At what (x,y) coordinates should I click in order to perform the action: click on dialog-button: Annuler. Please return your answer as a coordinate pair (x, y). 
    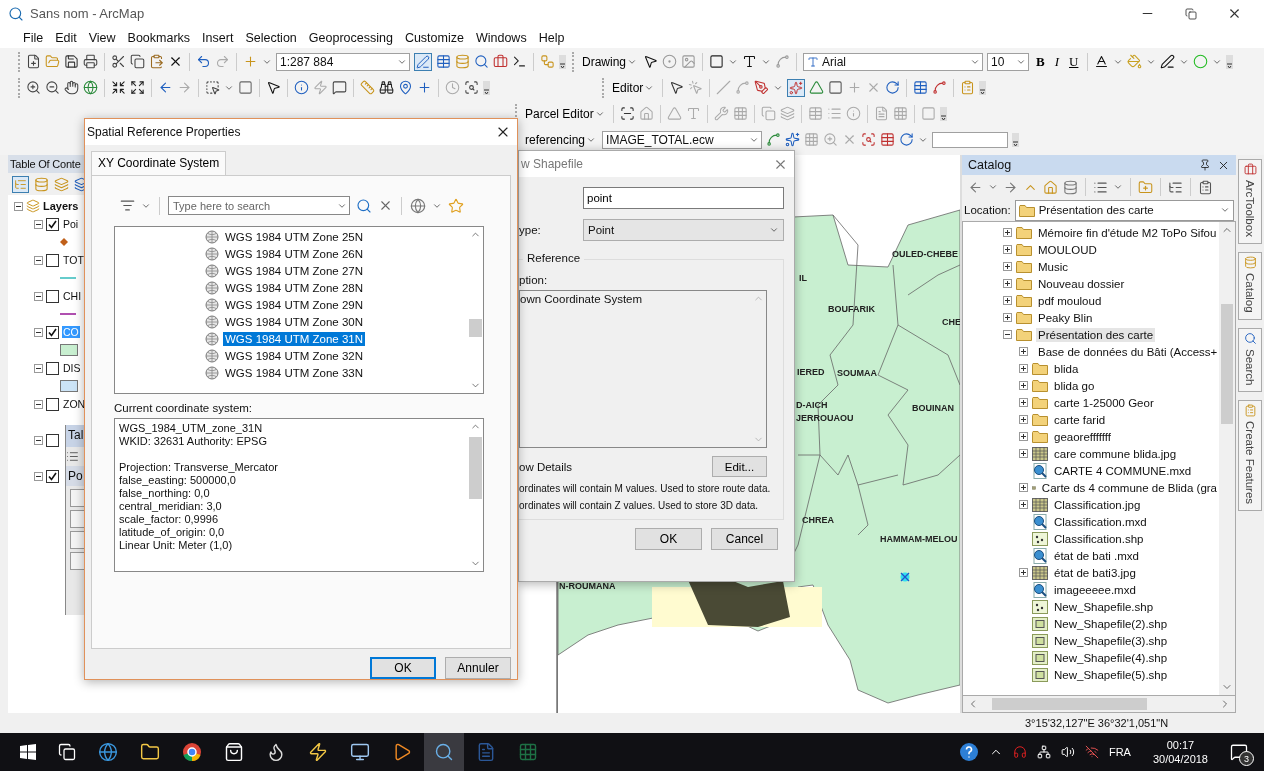
    Looking at the image, I should click on (478, 668).